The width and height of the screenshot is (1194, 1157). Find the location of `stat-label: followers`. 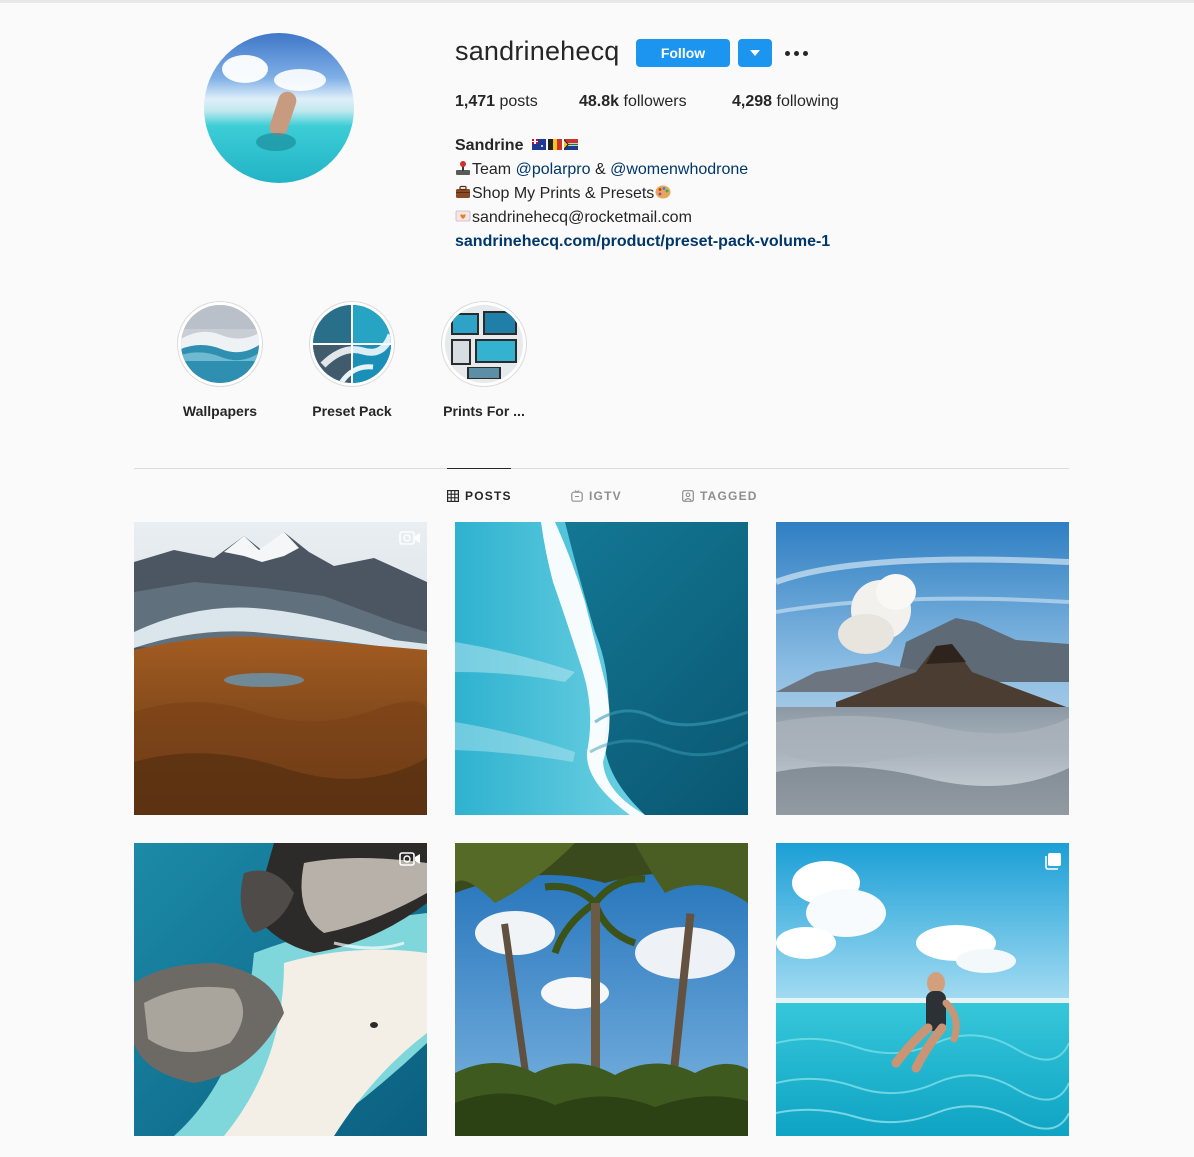

stat-label: followers is located at coordinates (655, 101).